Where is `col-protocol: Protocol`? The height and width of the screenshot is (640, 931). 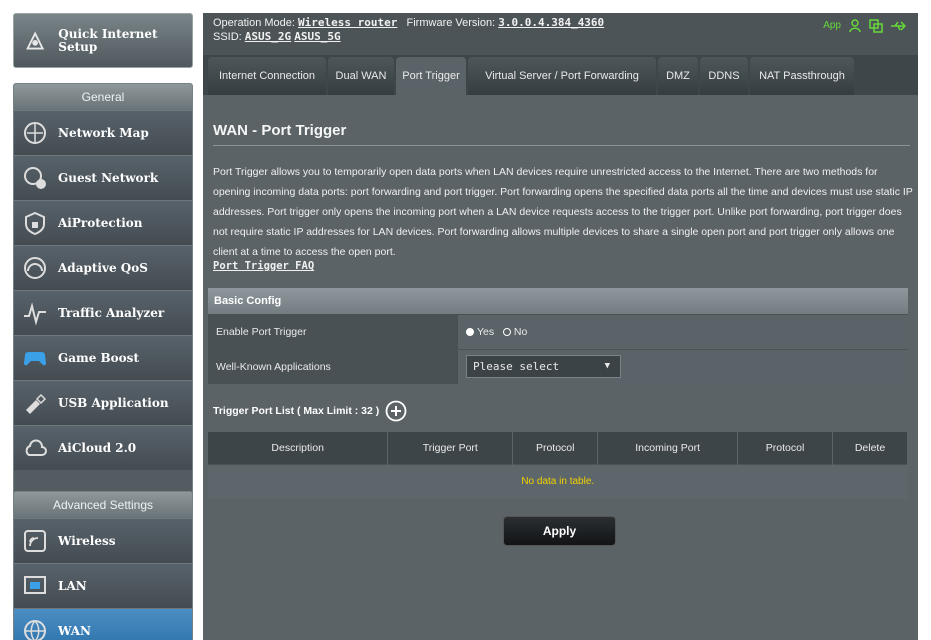 col-protocol: Protocol is located at coordinates (555, 448).